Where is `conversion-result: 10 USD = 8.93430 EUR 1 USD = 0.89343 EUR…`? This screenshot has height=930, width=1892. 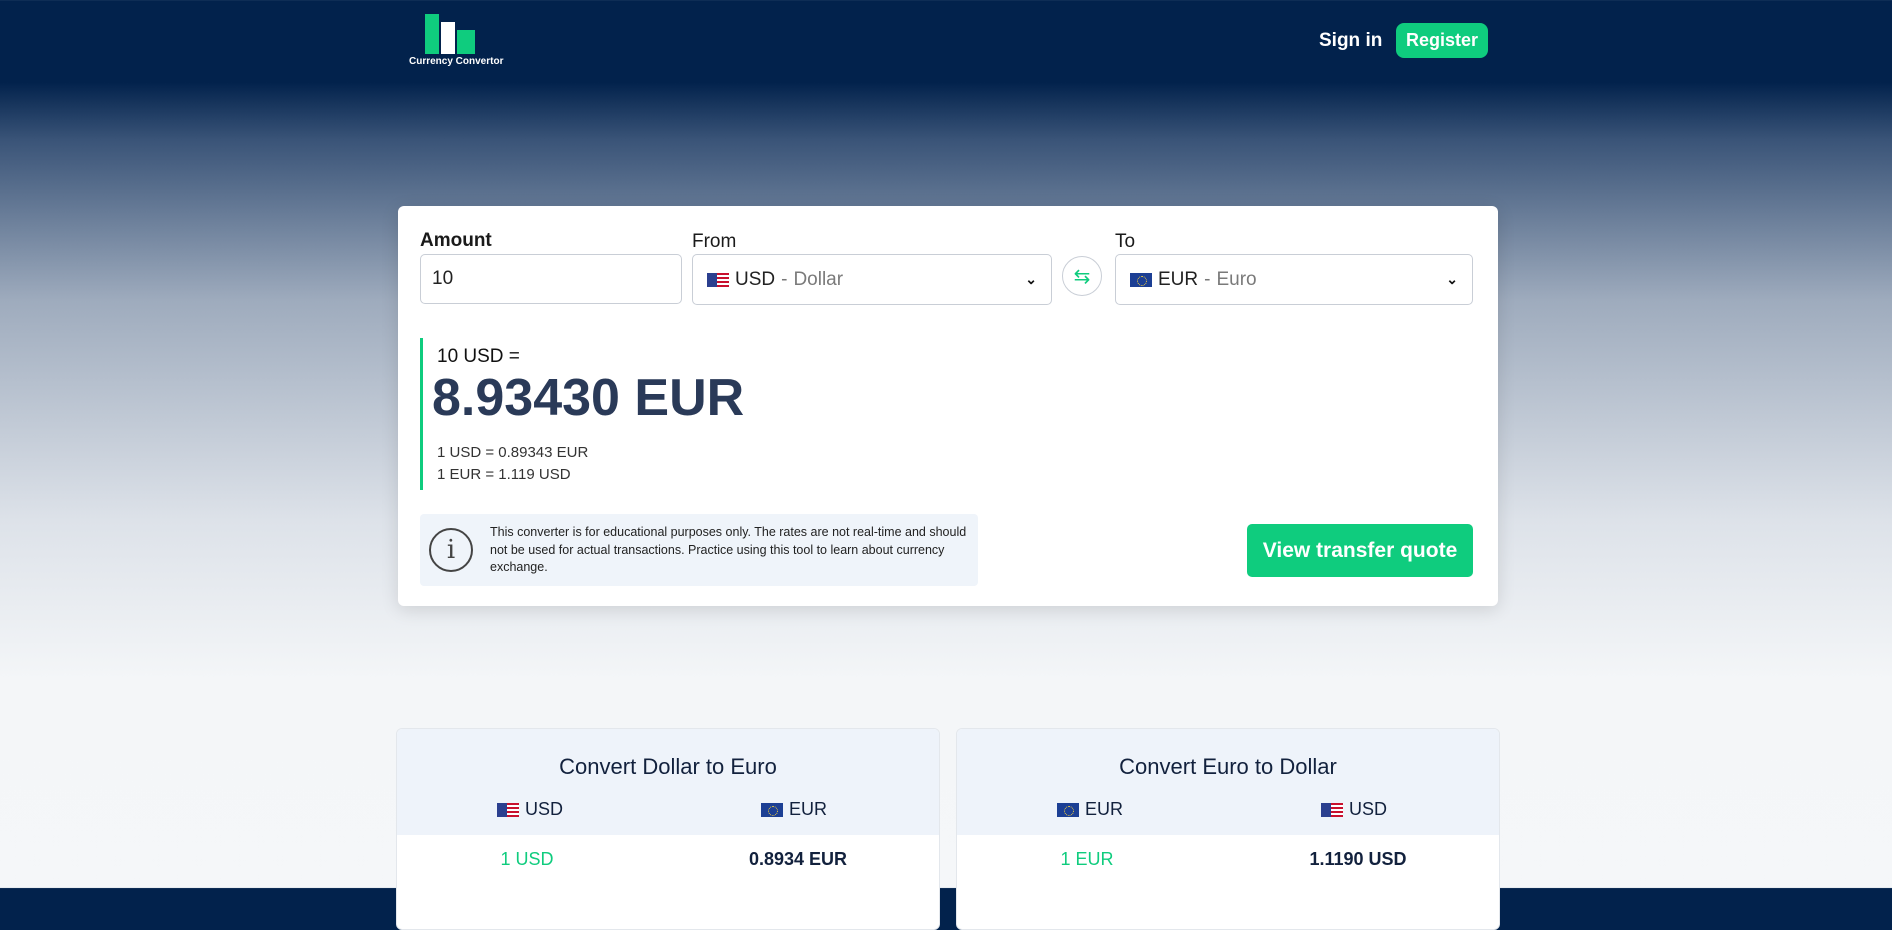 conversion-result: 10 USD = 8.93430 EUR 1 USD = 0.89343 EUR… is located at coordinates (671, 414).